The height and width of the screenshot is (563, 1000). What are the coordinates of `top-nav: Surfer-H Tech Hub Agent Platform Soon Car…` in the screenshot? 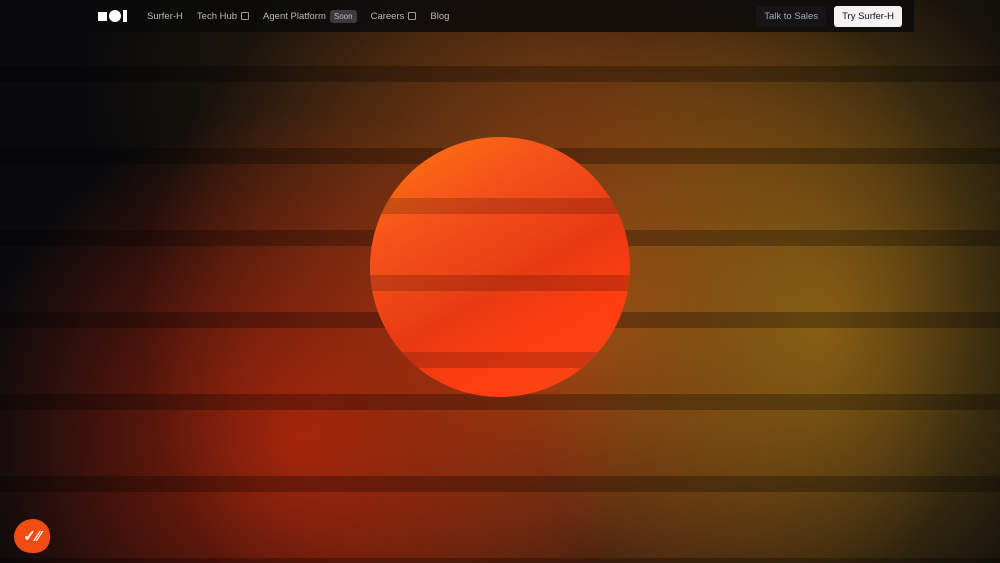 It's located at (500, 16).